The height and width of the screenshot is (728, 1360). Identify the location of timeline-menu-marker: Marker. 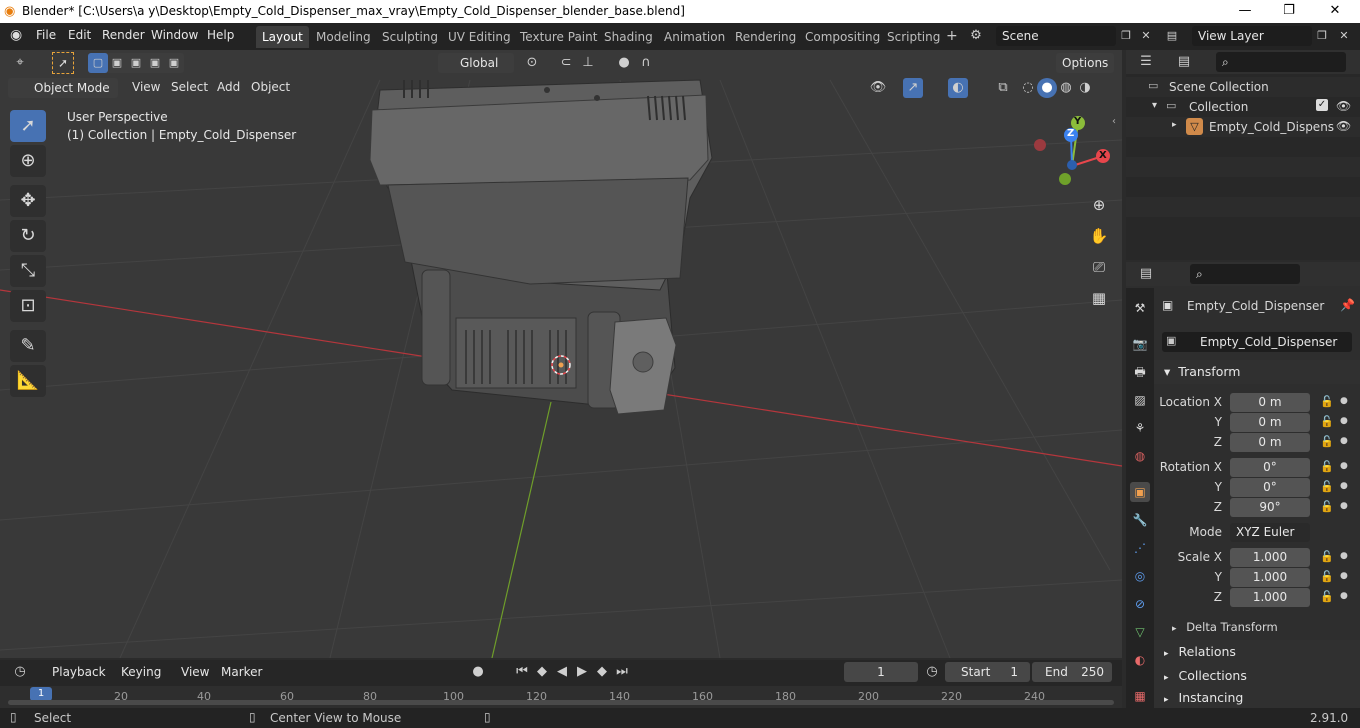
(241, 672).